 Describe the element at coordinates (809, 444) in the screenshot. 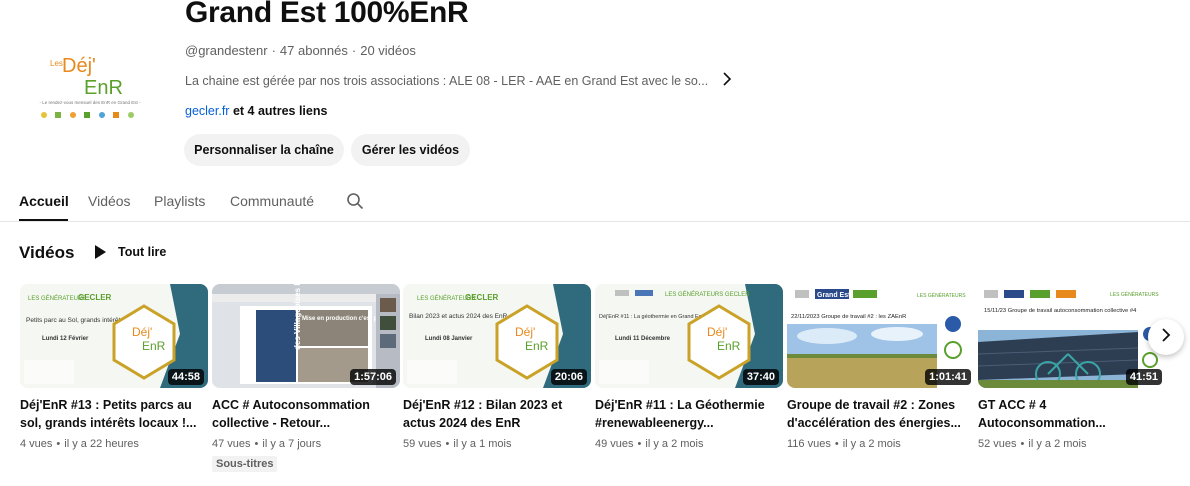

I see `view-count: 116 vues` at that location.